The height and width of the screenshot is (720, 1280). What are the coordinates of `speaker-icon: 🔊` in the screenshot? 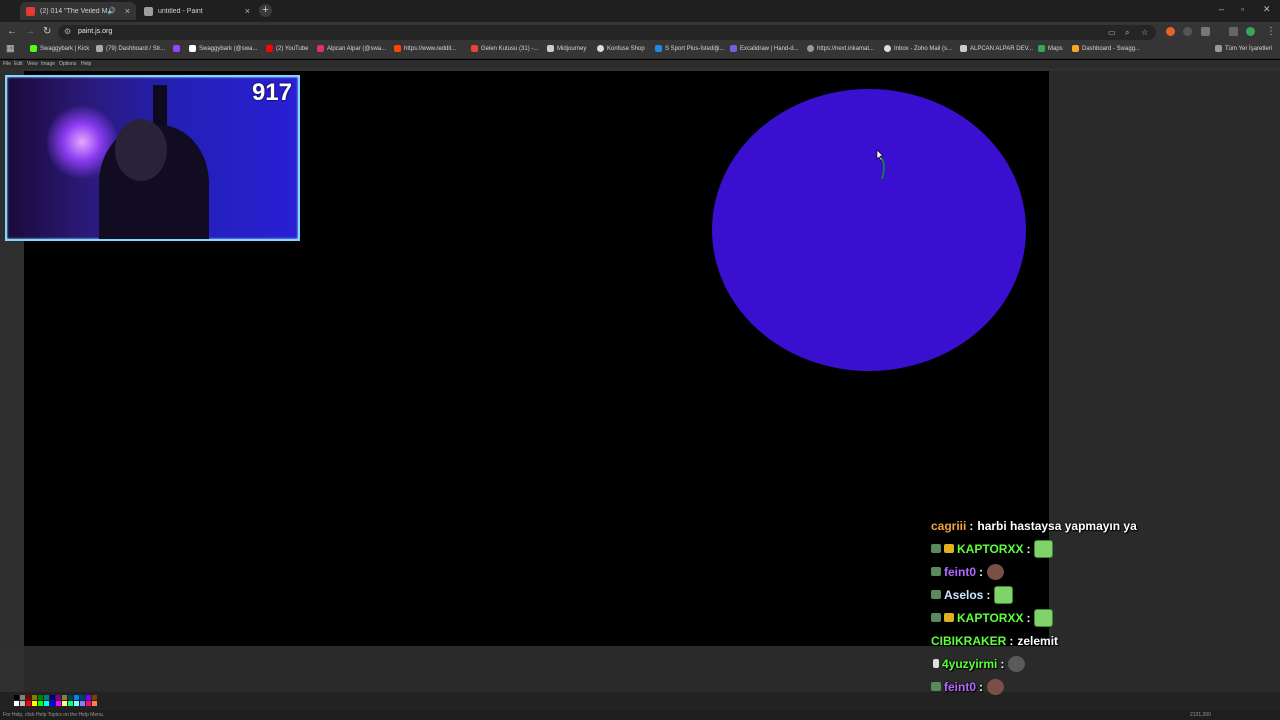 It's located at (111, 11).